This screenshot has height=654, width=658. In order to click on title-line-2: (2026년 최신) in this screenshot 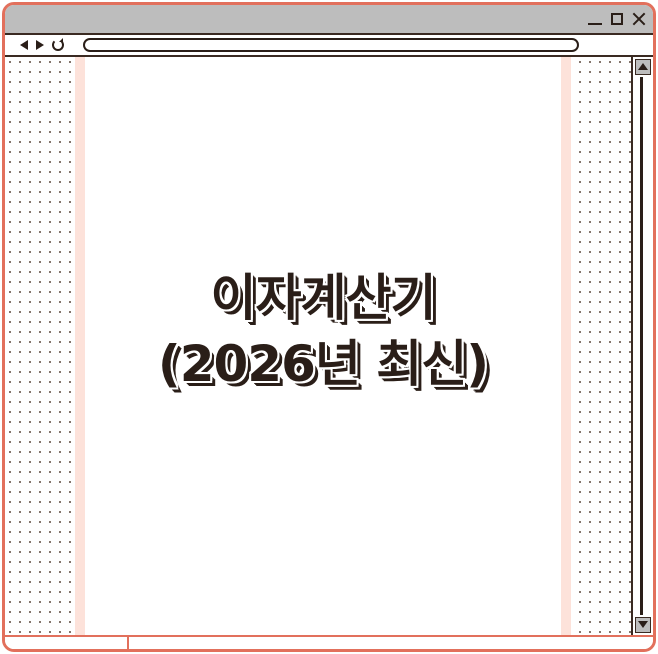, I will do `click(323, 364)`.